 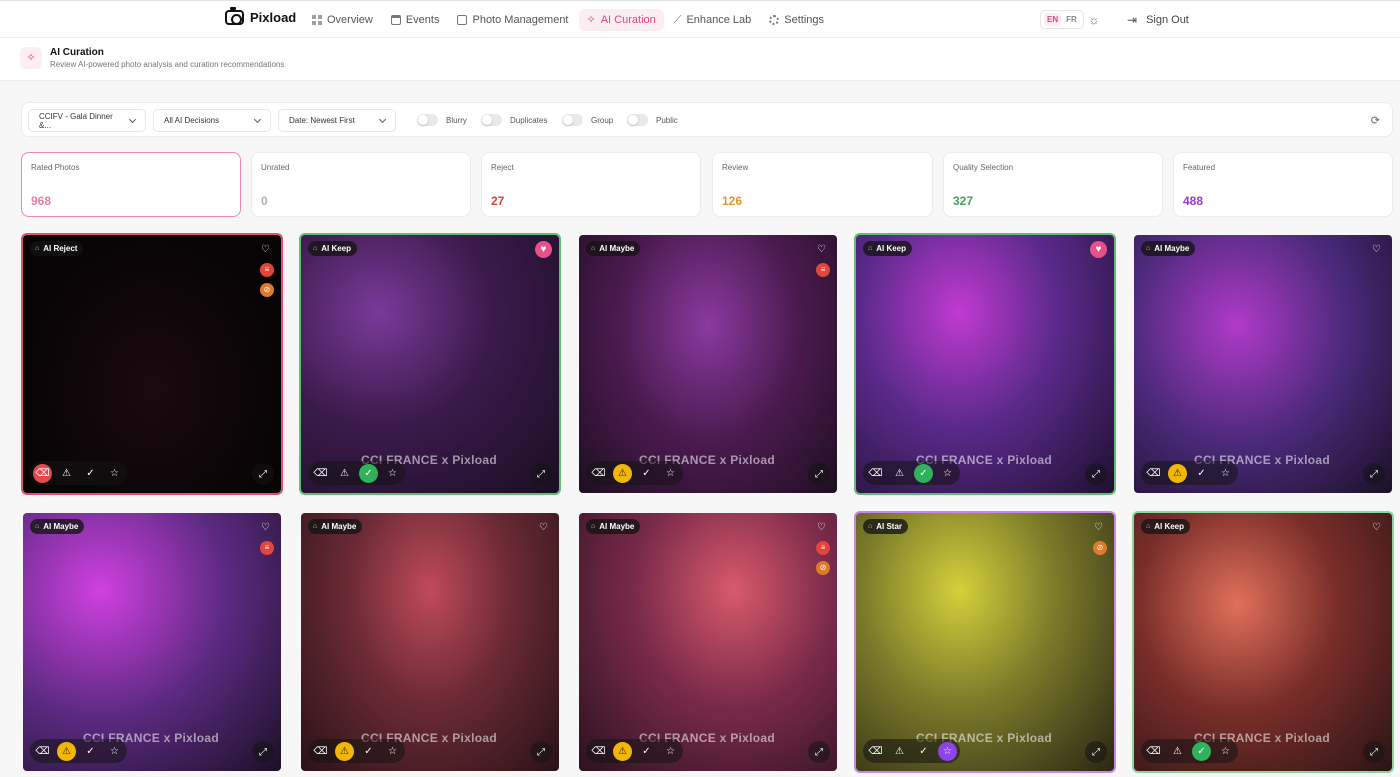 I want to click on nav-photo-management: Photo Management, so click(x=512, y=20).